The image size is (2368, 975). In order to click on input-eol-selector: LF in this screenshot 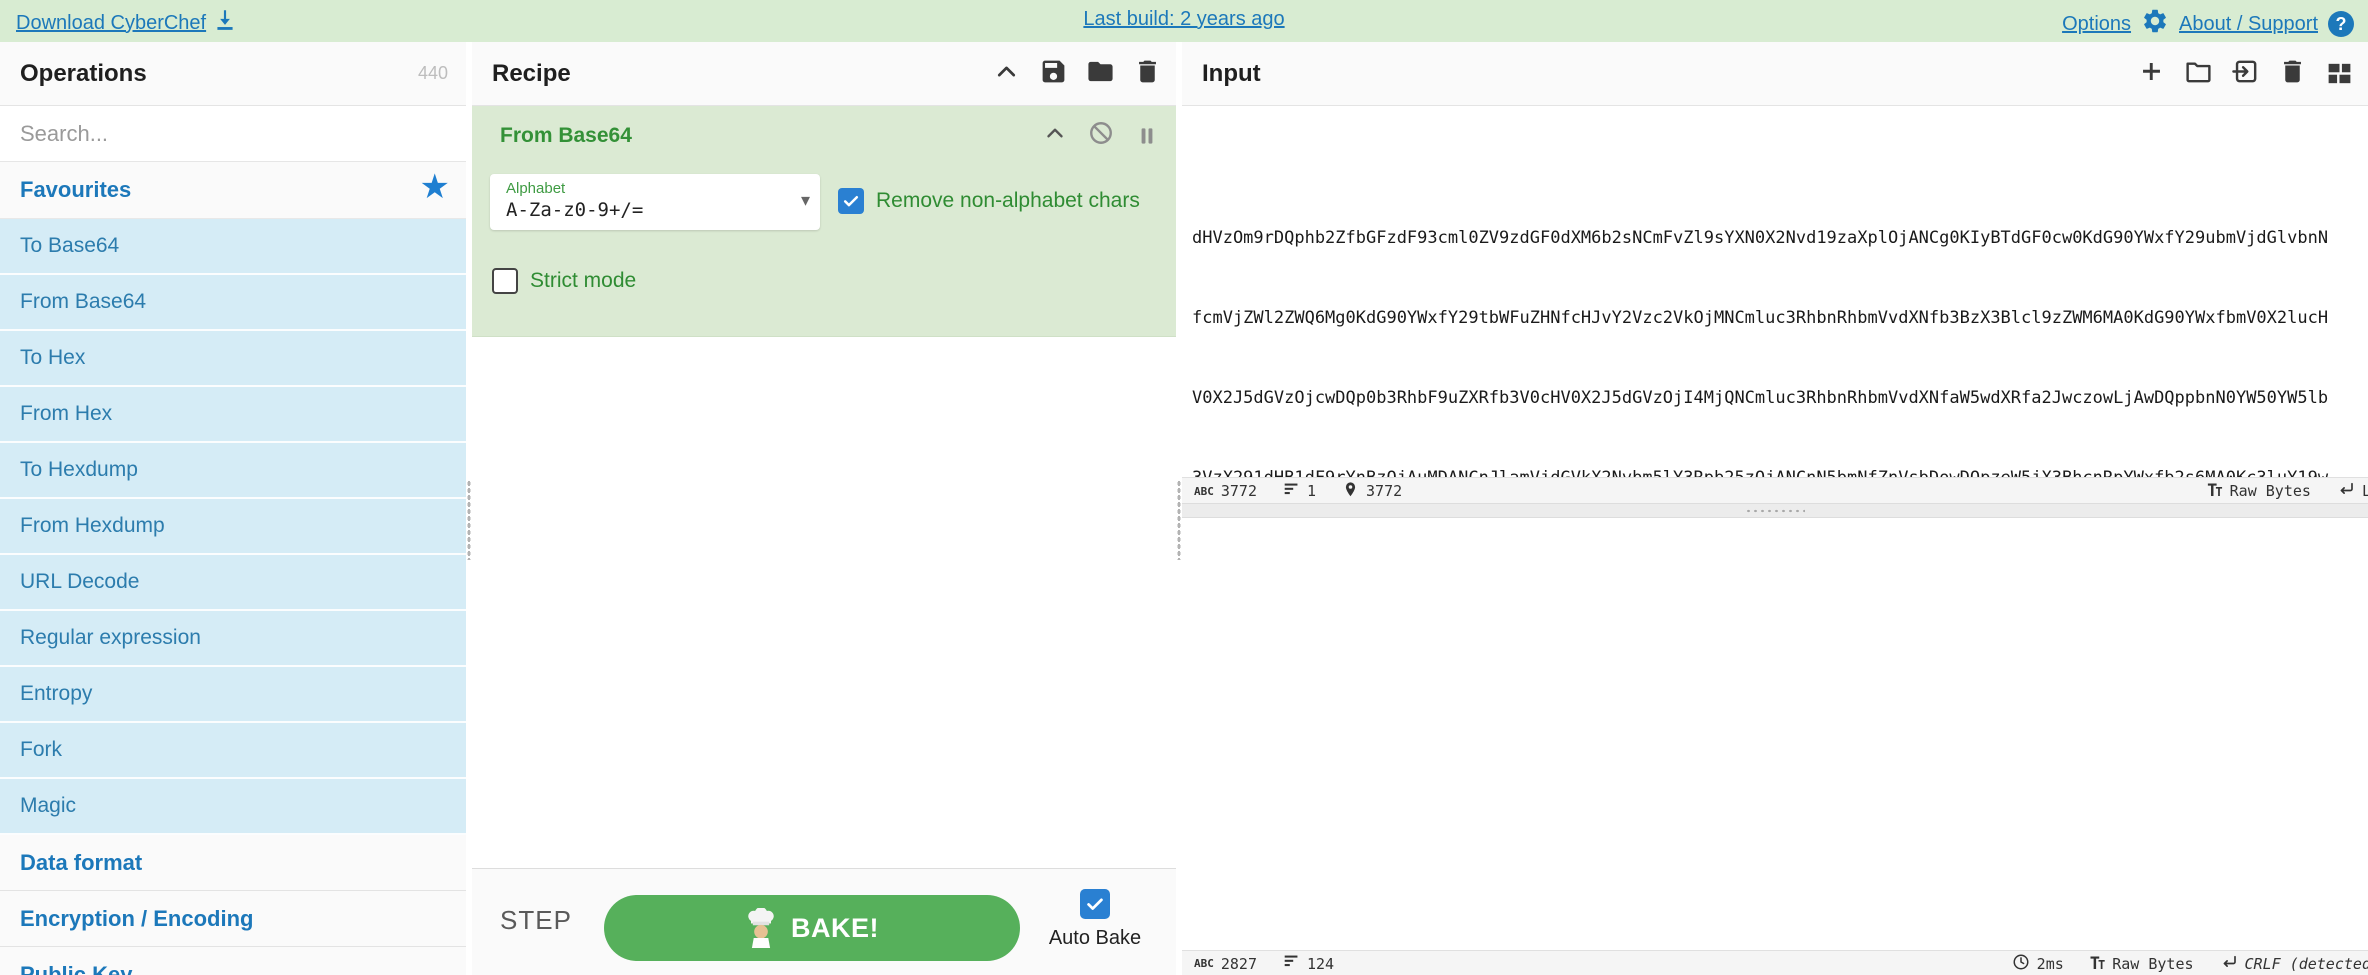, I will do `click(2352, 491)`.